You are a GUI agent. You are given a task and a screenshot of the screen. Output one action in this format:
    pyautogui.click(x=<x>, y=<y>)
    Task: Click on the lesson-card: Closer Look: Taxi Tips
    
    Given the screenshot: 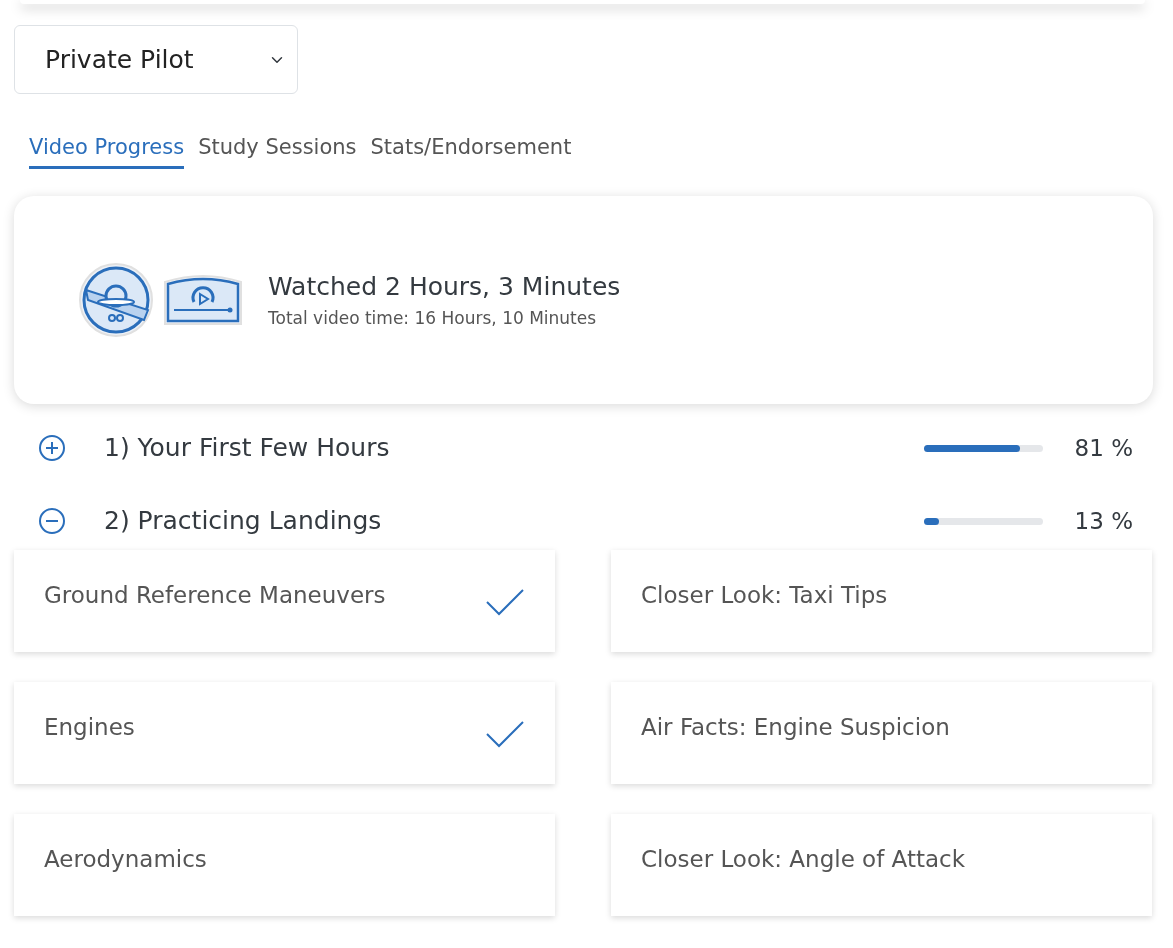 What is the action you would take?
    pyautogui.click(x=881, y=600)
    